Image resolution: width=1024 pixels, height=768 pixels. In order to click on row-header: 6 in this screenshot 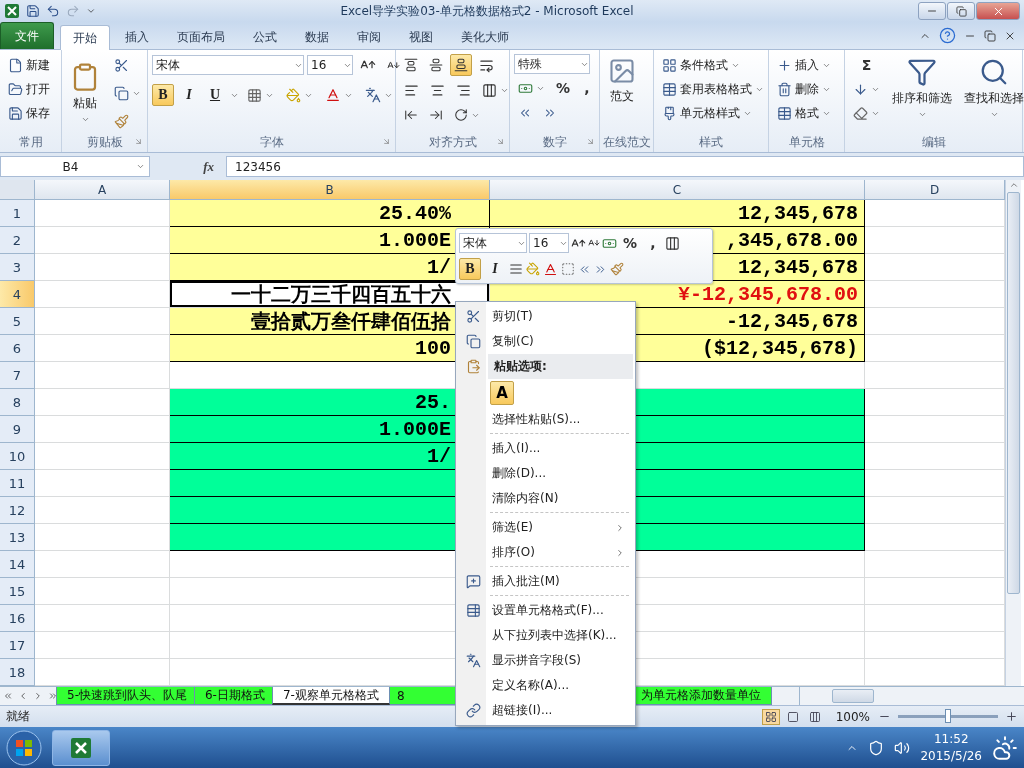, I will do `click(17, 348)`.